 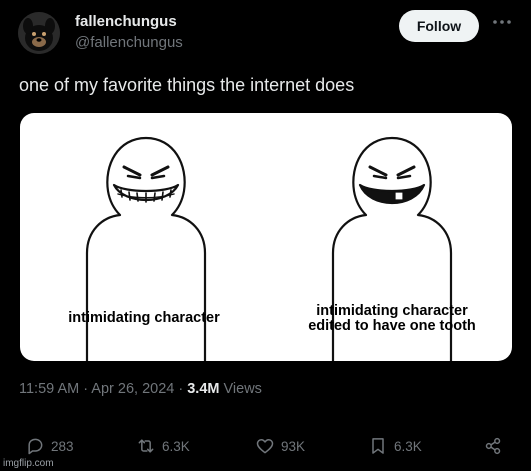 What do you see at coordinates (439, 26) in the screenshot?
I see `follow-button: Follow` at bounding box center [439, 26].